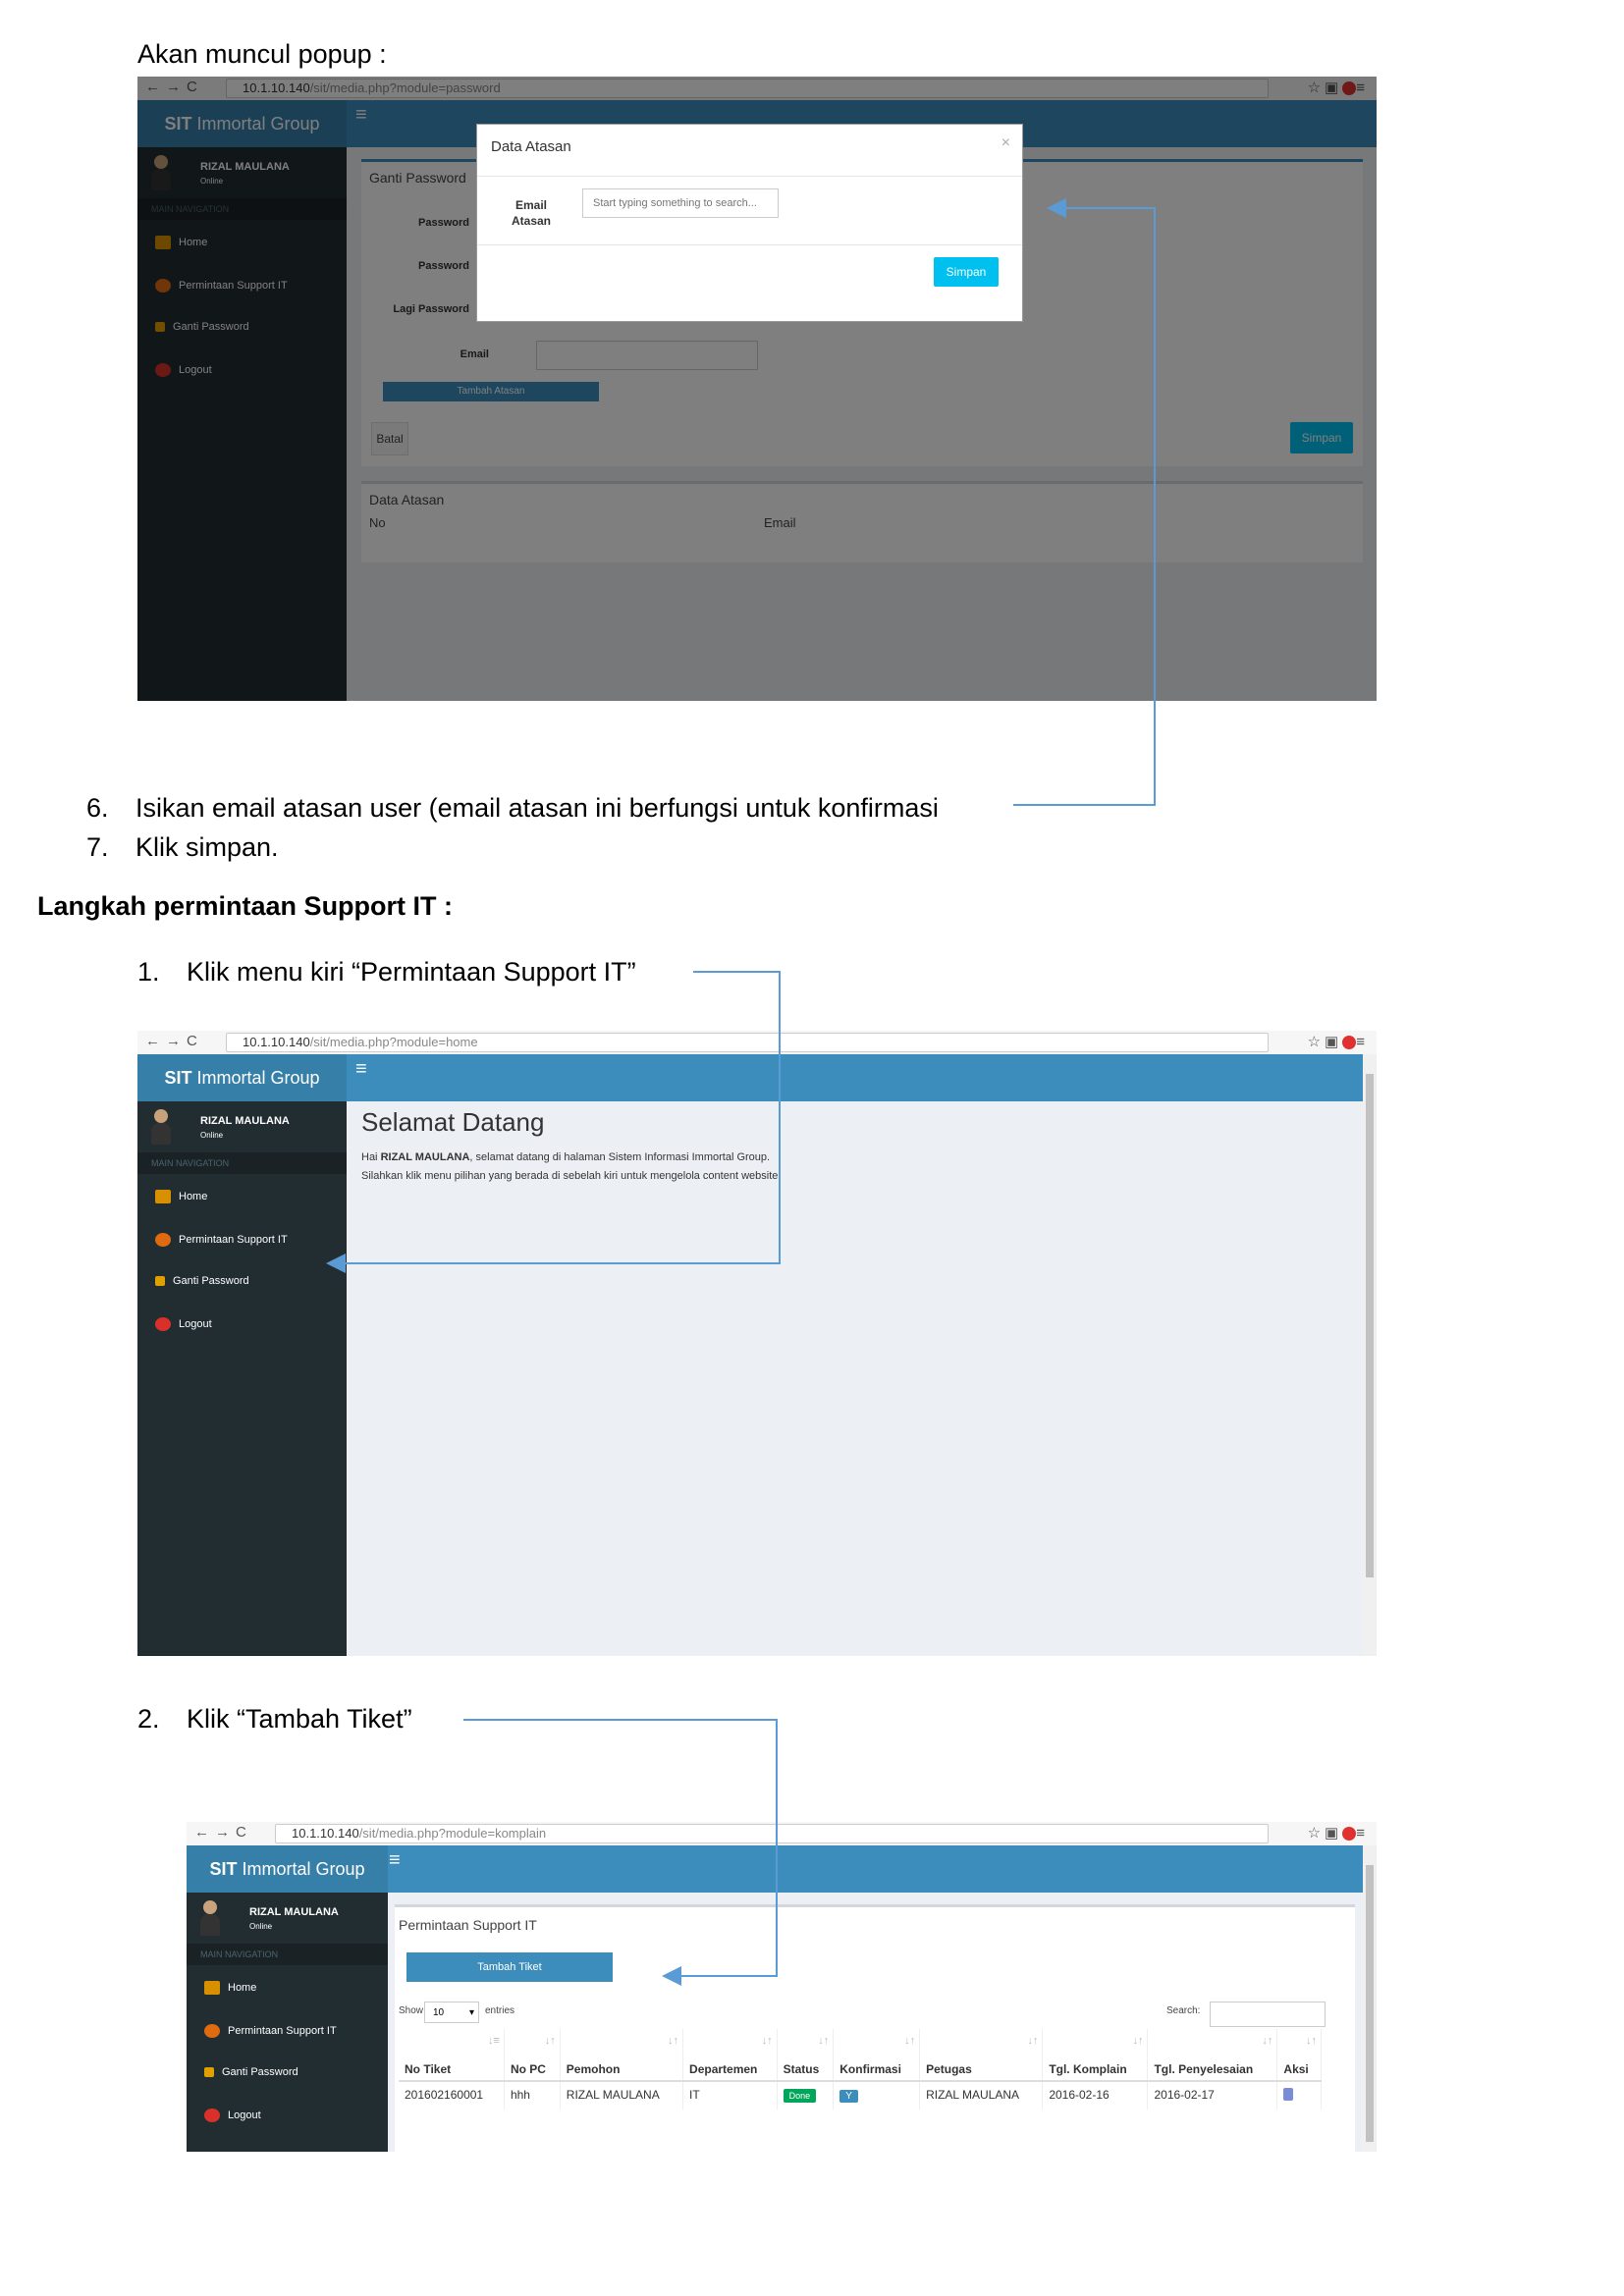 The image size is (1624, 2296). Describe the element at coordinates (1084, 502) in the screenshot. I see `arrow-step6` at that location.